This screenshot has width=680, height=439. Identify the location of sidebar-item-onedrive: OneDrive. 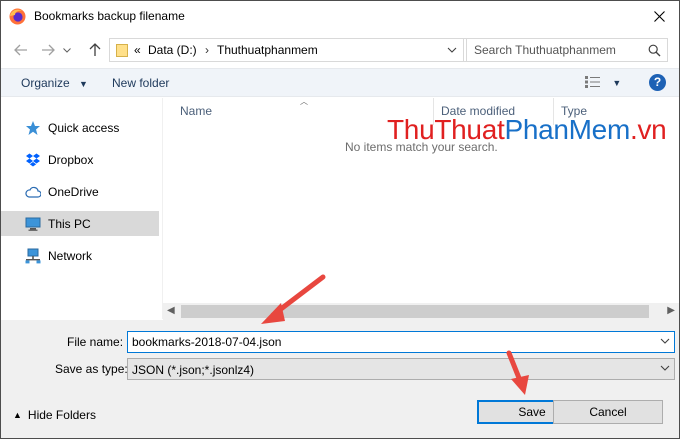
(80, 191).